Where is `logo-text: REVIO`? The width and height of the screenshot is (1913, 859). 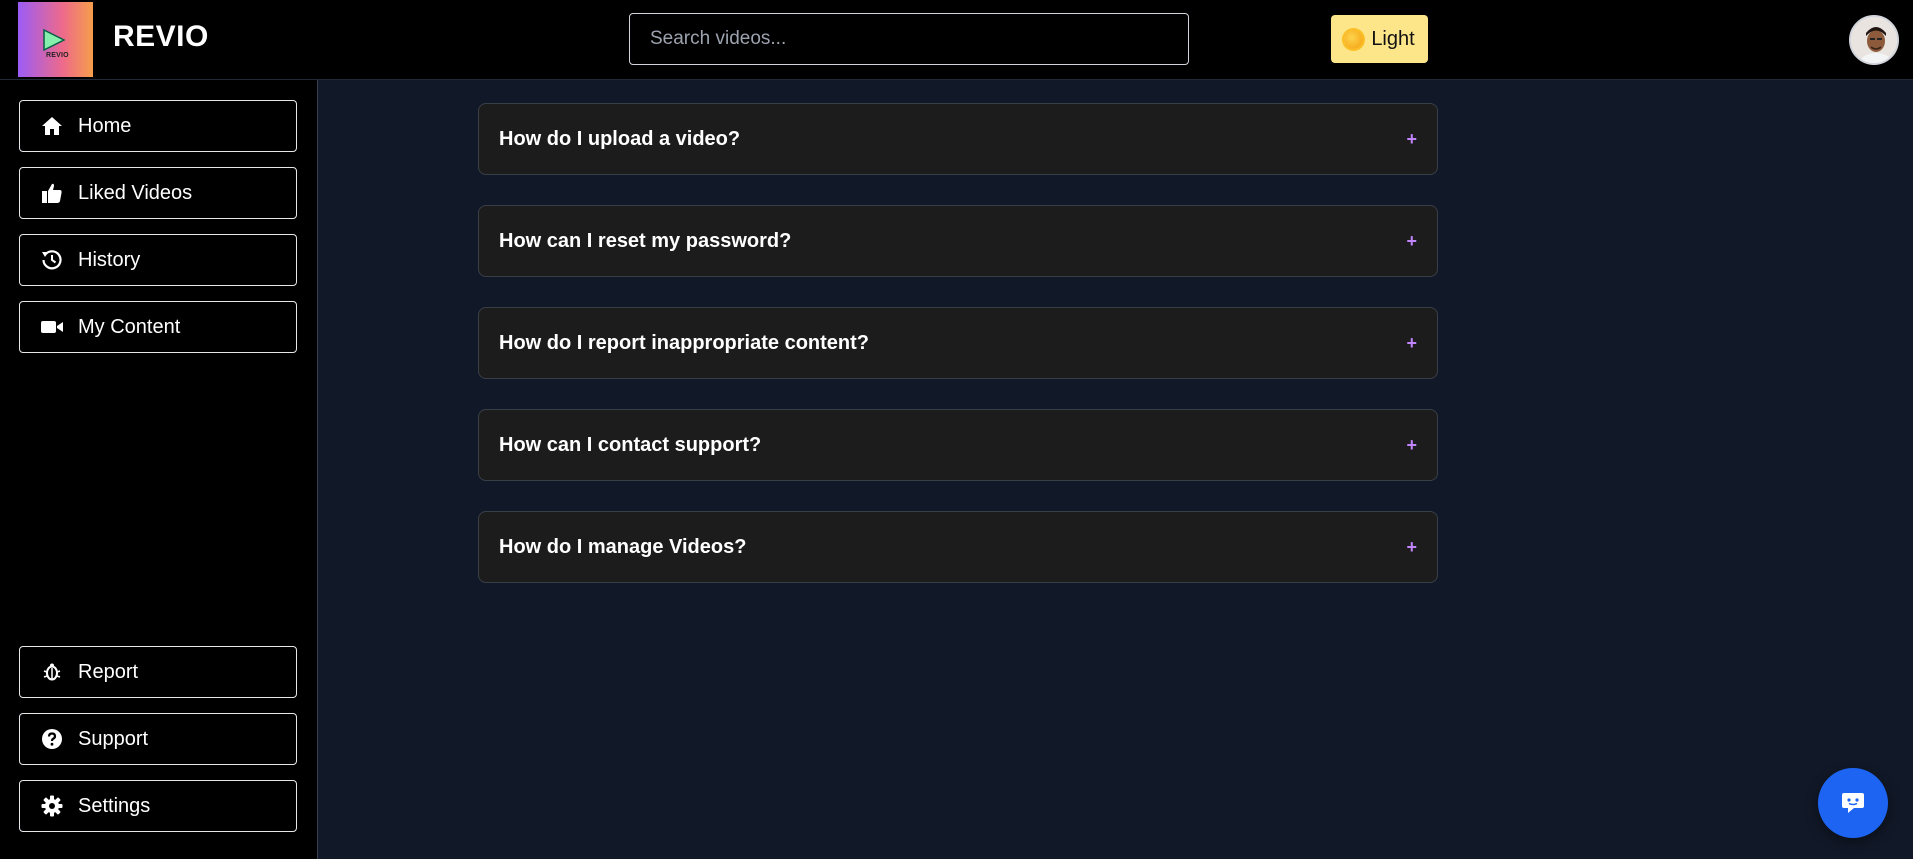 logo-text: REVIO is located at coordinates (57, 55).